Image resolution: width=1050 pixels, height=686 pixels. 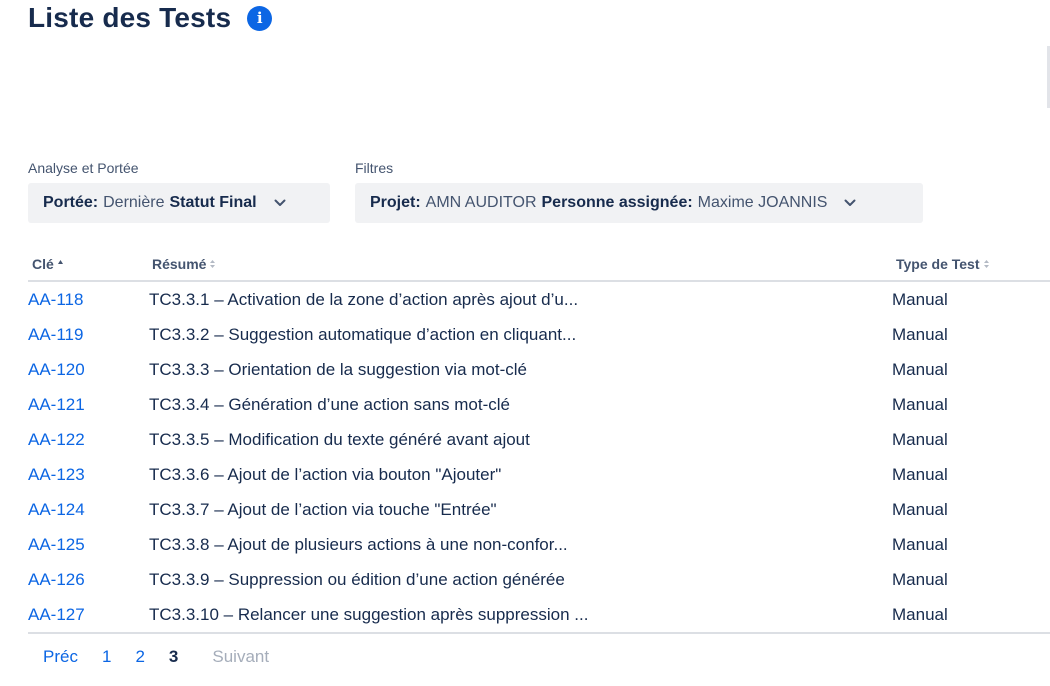 What do you see at coordinates (179, 264) in the screenshot?
I see `column-label-summary: Résumé` at bounding box center [179, 264].